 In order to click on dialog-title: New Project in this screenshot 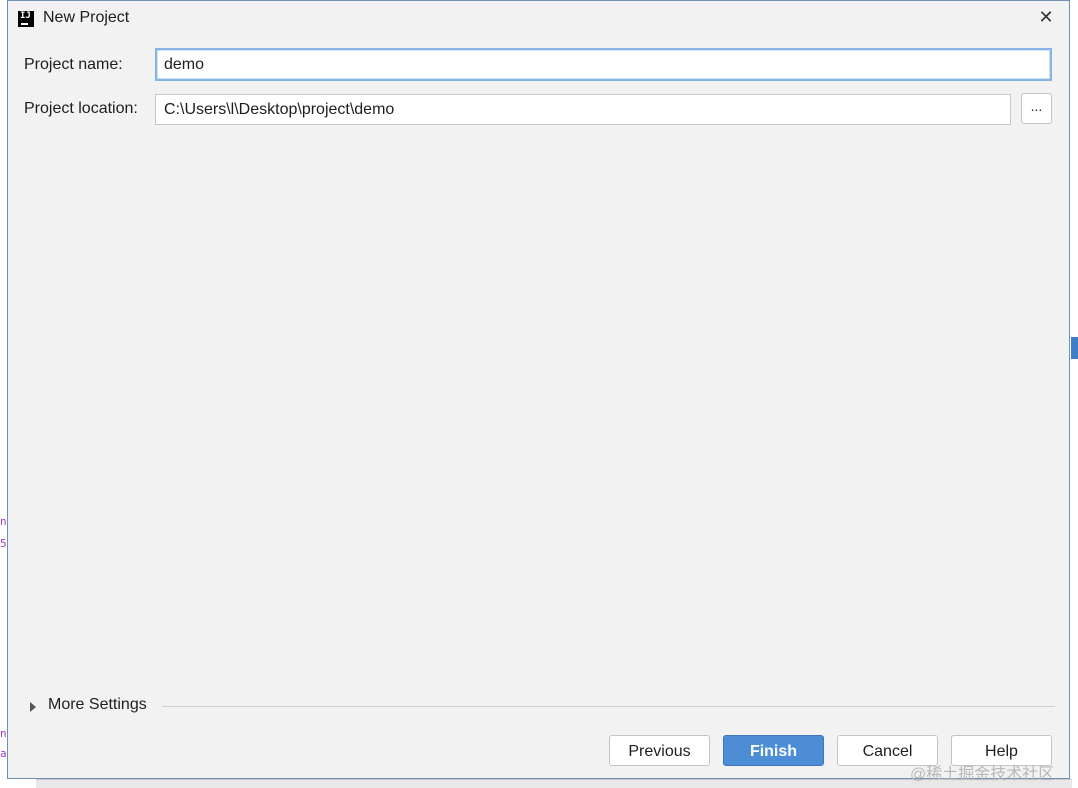, I will do `click(86, 17)`.